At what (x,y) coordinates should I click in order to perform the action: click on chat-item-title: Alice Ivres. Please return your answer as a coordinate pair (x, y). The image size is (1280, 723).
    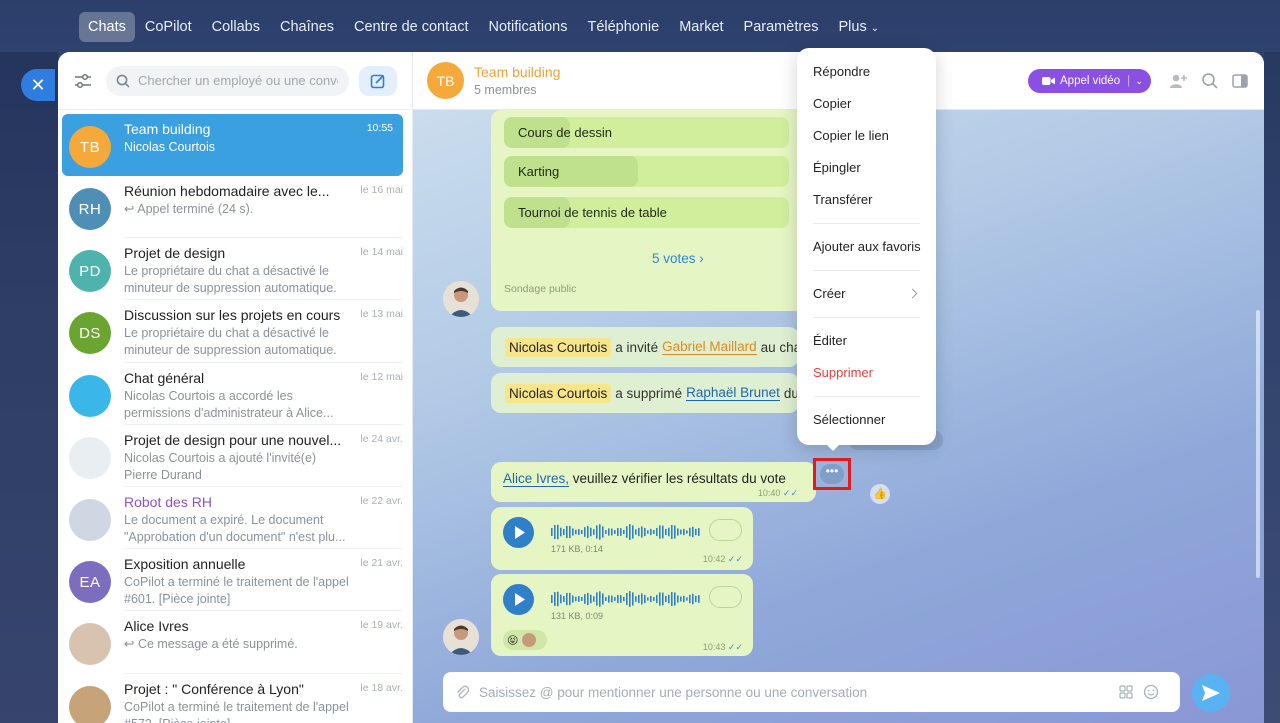
    Looking at the image, I should click on (156, 626).